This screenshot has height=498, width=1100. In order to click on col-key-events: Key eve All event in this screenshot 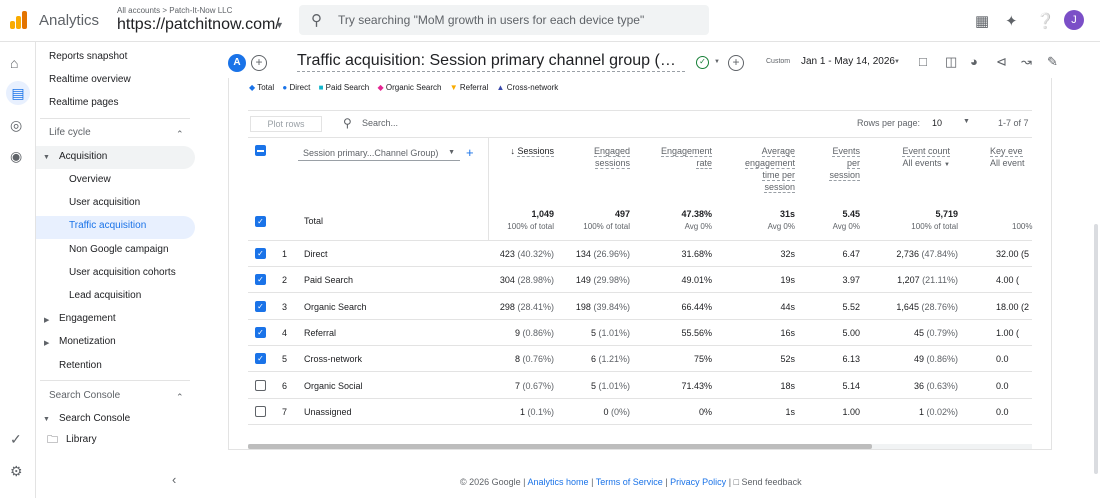, I will do `click(1011, 157)`.